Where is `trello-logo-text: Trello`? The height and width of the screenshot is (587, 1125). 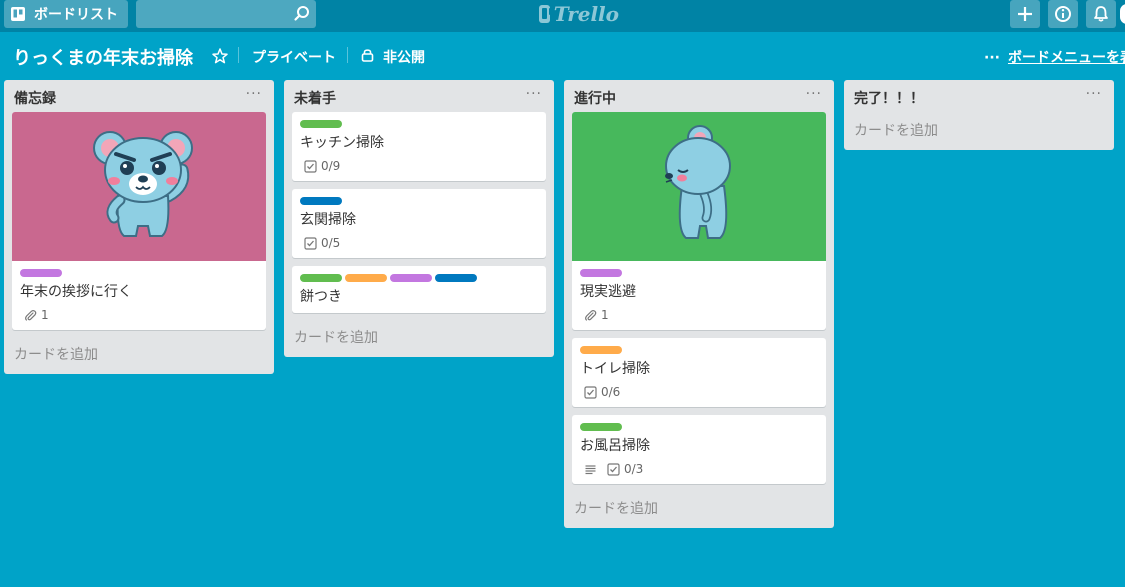 trello-logo-text: Trello is located at coordinates (586, 14).